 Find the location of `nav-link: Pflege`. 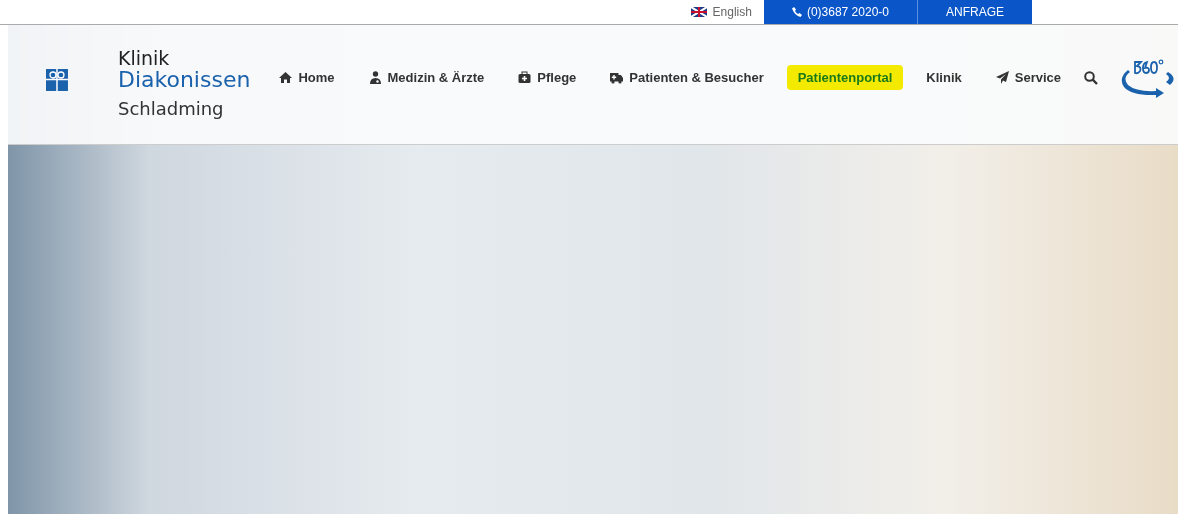

nav-link: Pflege is located at coordinates (547, 77).